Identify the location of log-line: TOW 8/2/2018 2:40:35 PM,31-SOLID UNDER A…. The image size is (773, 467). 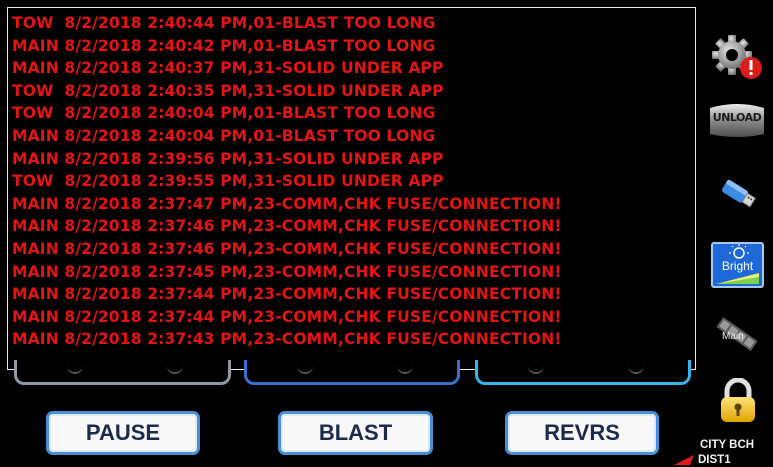
(228, 90).